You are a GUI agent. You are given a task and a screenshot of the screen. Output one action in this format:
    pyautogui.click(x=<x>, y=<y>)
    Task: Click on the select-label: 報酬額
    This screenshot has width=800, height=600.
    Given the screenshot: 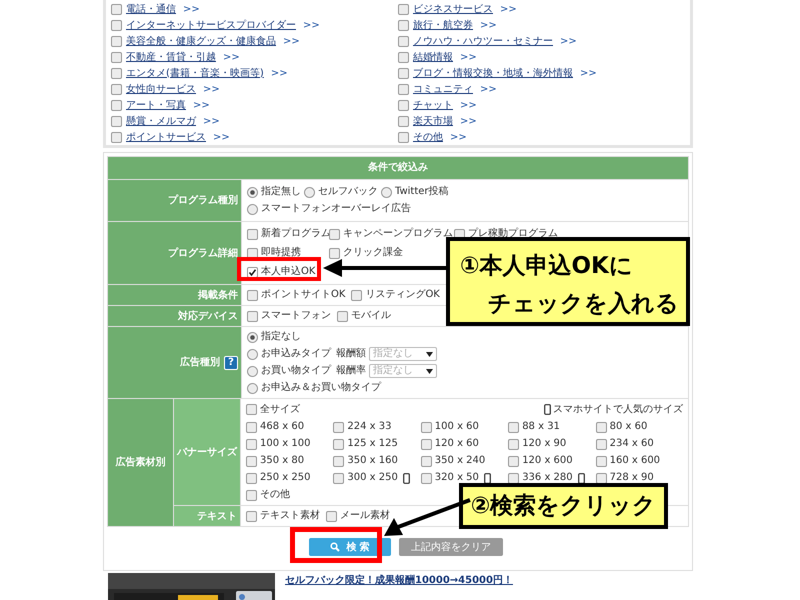 What is the action you would take?
    pyautogui.click(x=351, y=354)
    